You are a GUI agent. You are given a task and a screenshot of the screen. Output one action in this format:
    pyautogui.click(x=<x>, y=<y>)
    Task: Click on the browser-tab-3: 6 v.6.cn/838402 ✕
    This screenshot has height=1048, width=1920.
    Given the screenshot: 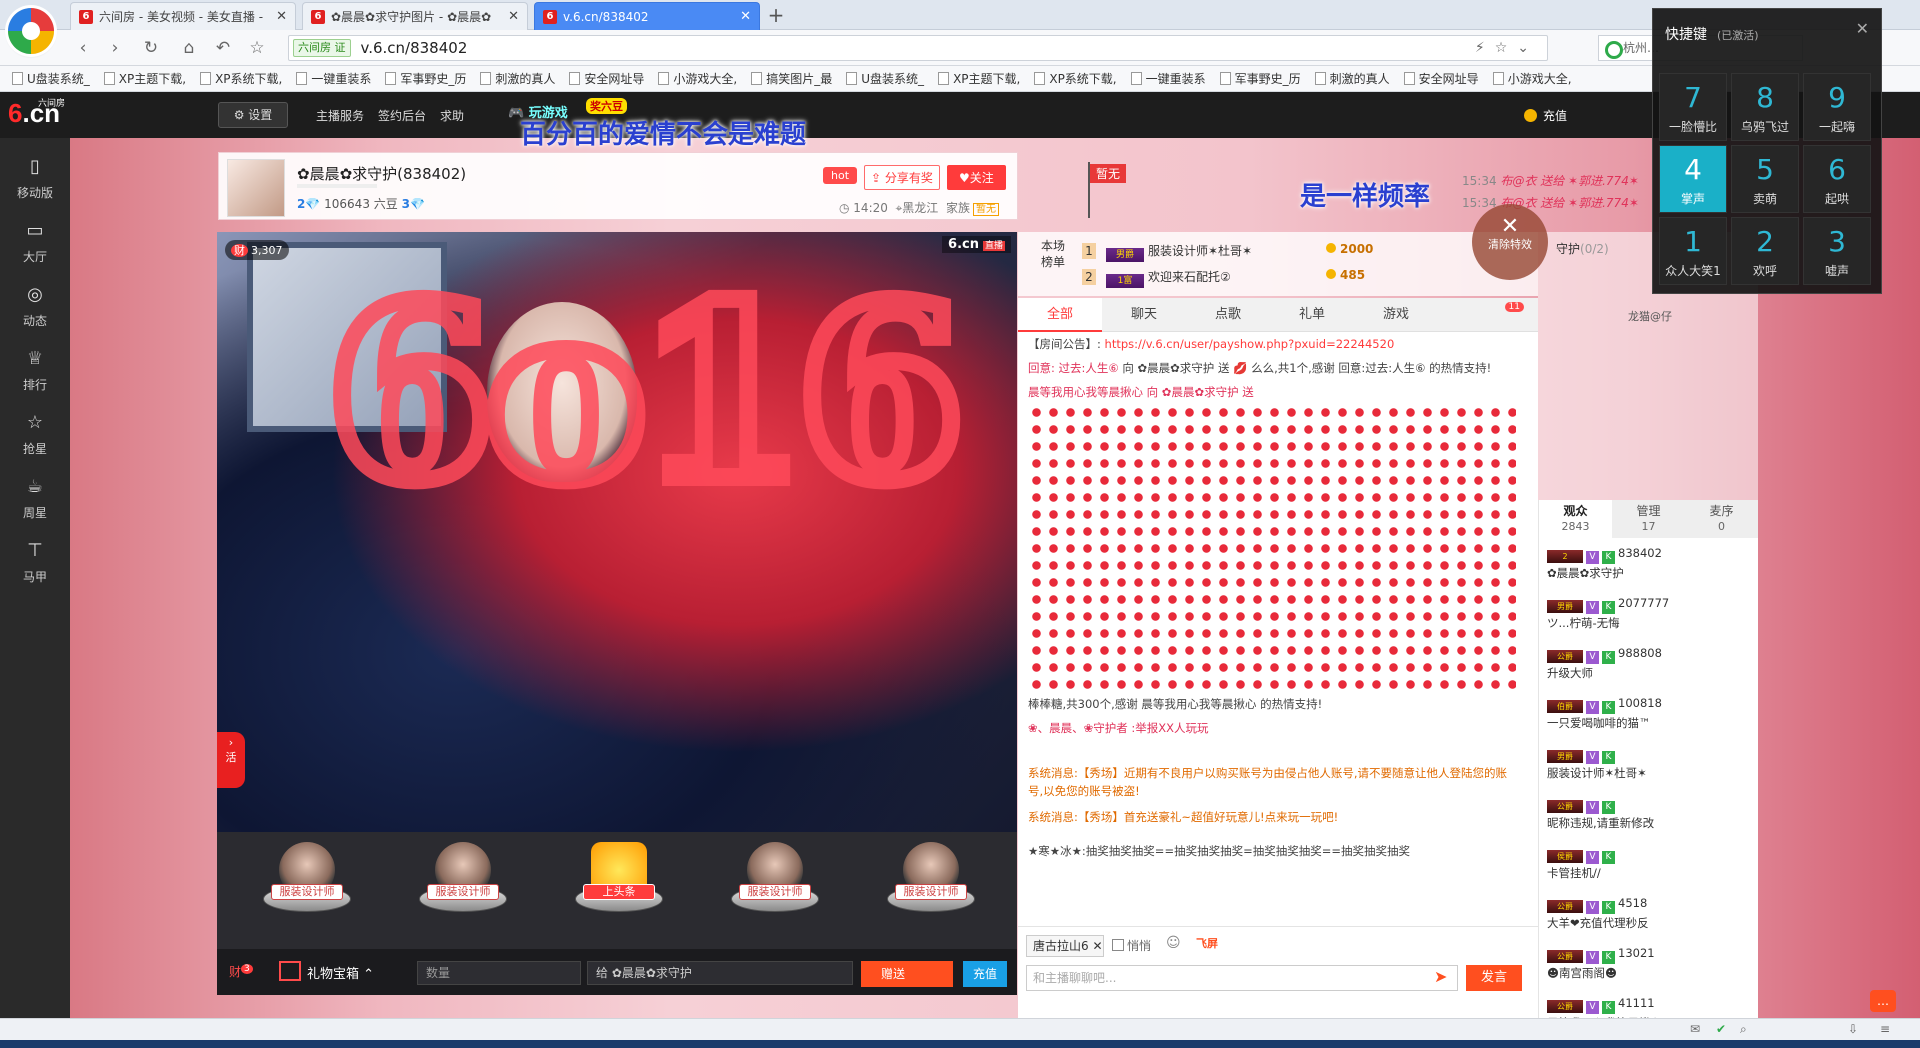 What is the action you would take?
    pyautogui.click(x=647, y=16)
    